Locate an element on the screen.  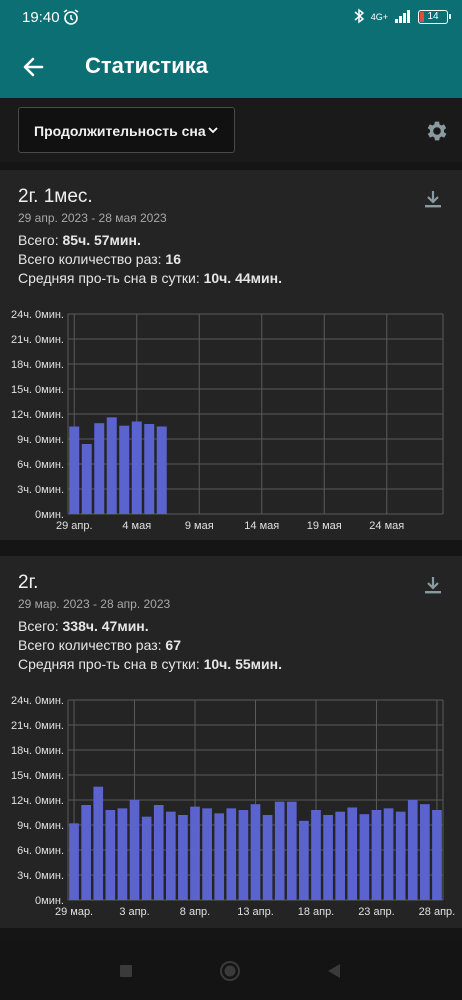
card-average: Средняя про-ть сна в сутки: 10ч. 55мин. is located at coordinates (150, 664).